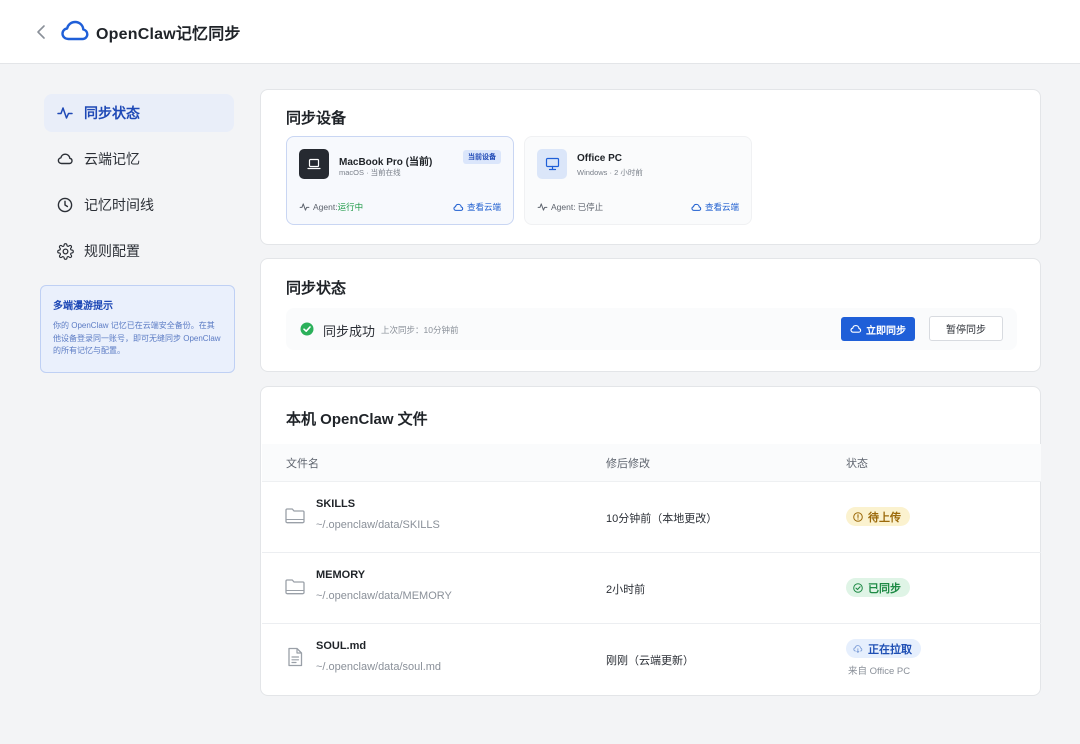 The height and width of the screenshot is (744, 1080). Describe the element at coordinates (858, 516) in the screenshot. I see `alert-circle-icon` at that location.